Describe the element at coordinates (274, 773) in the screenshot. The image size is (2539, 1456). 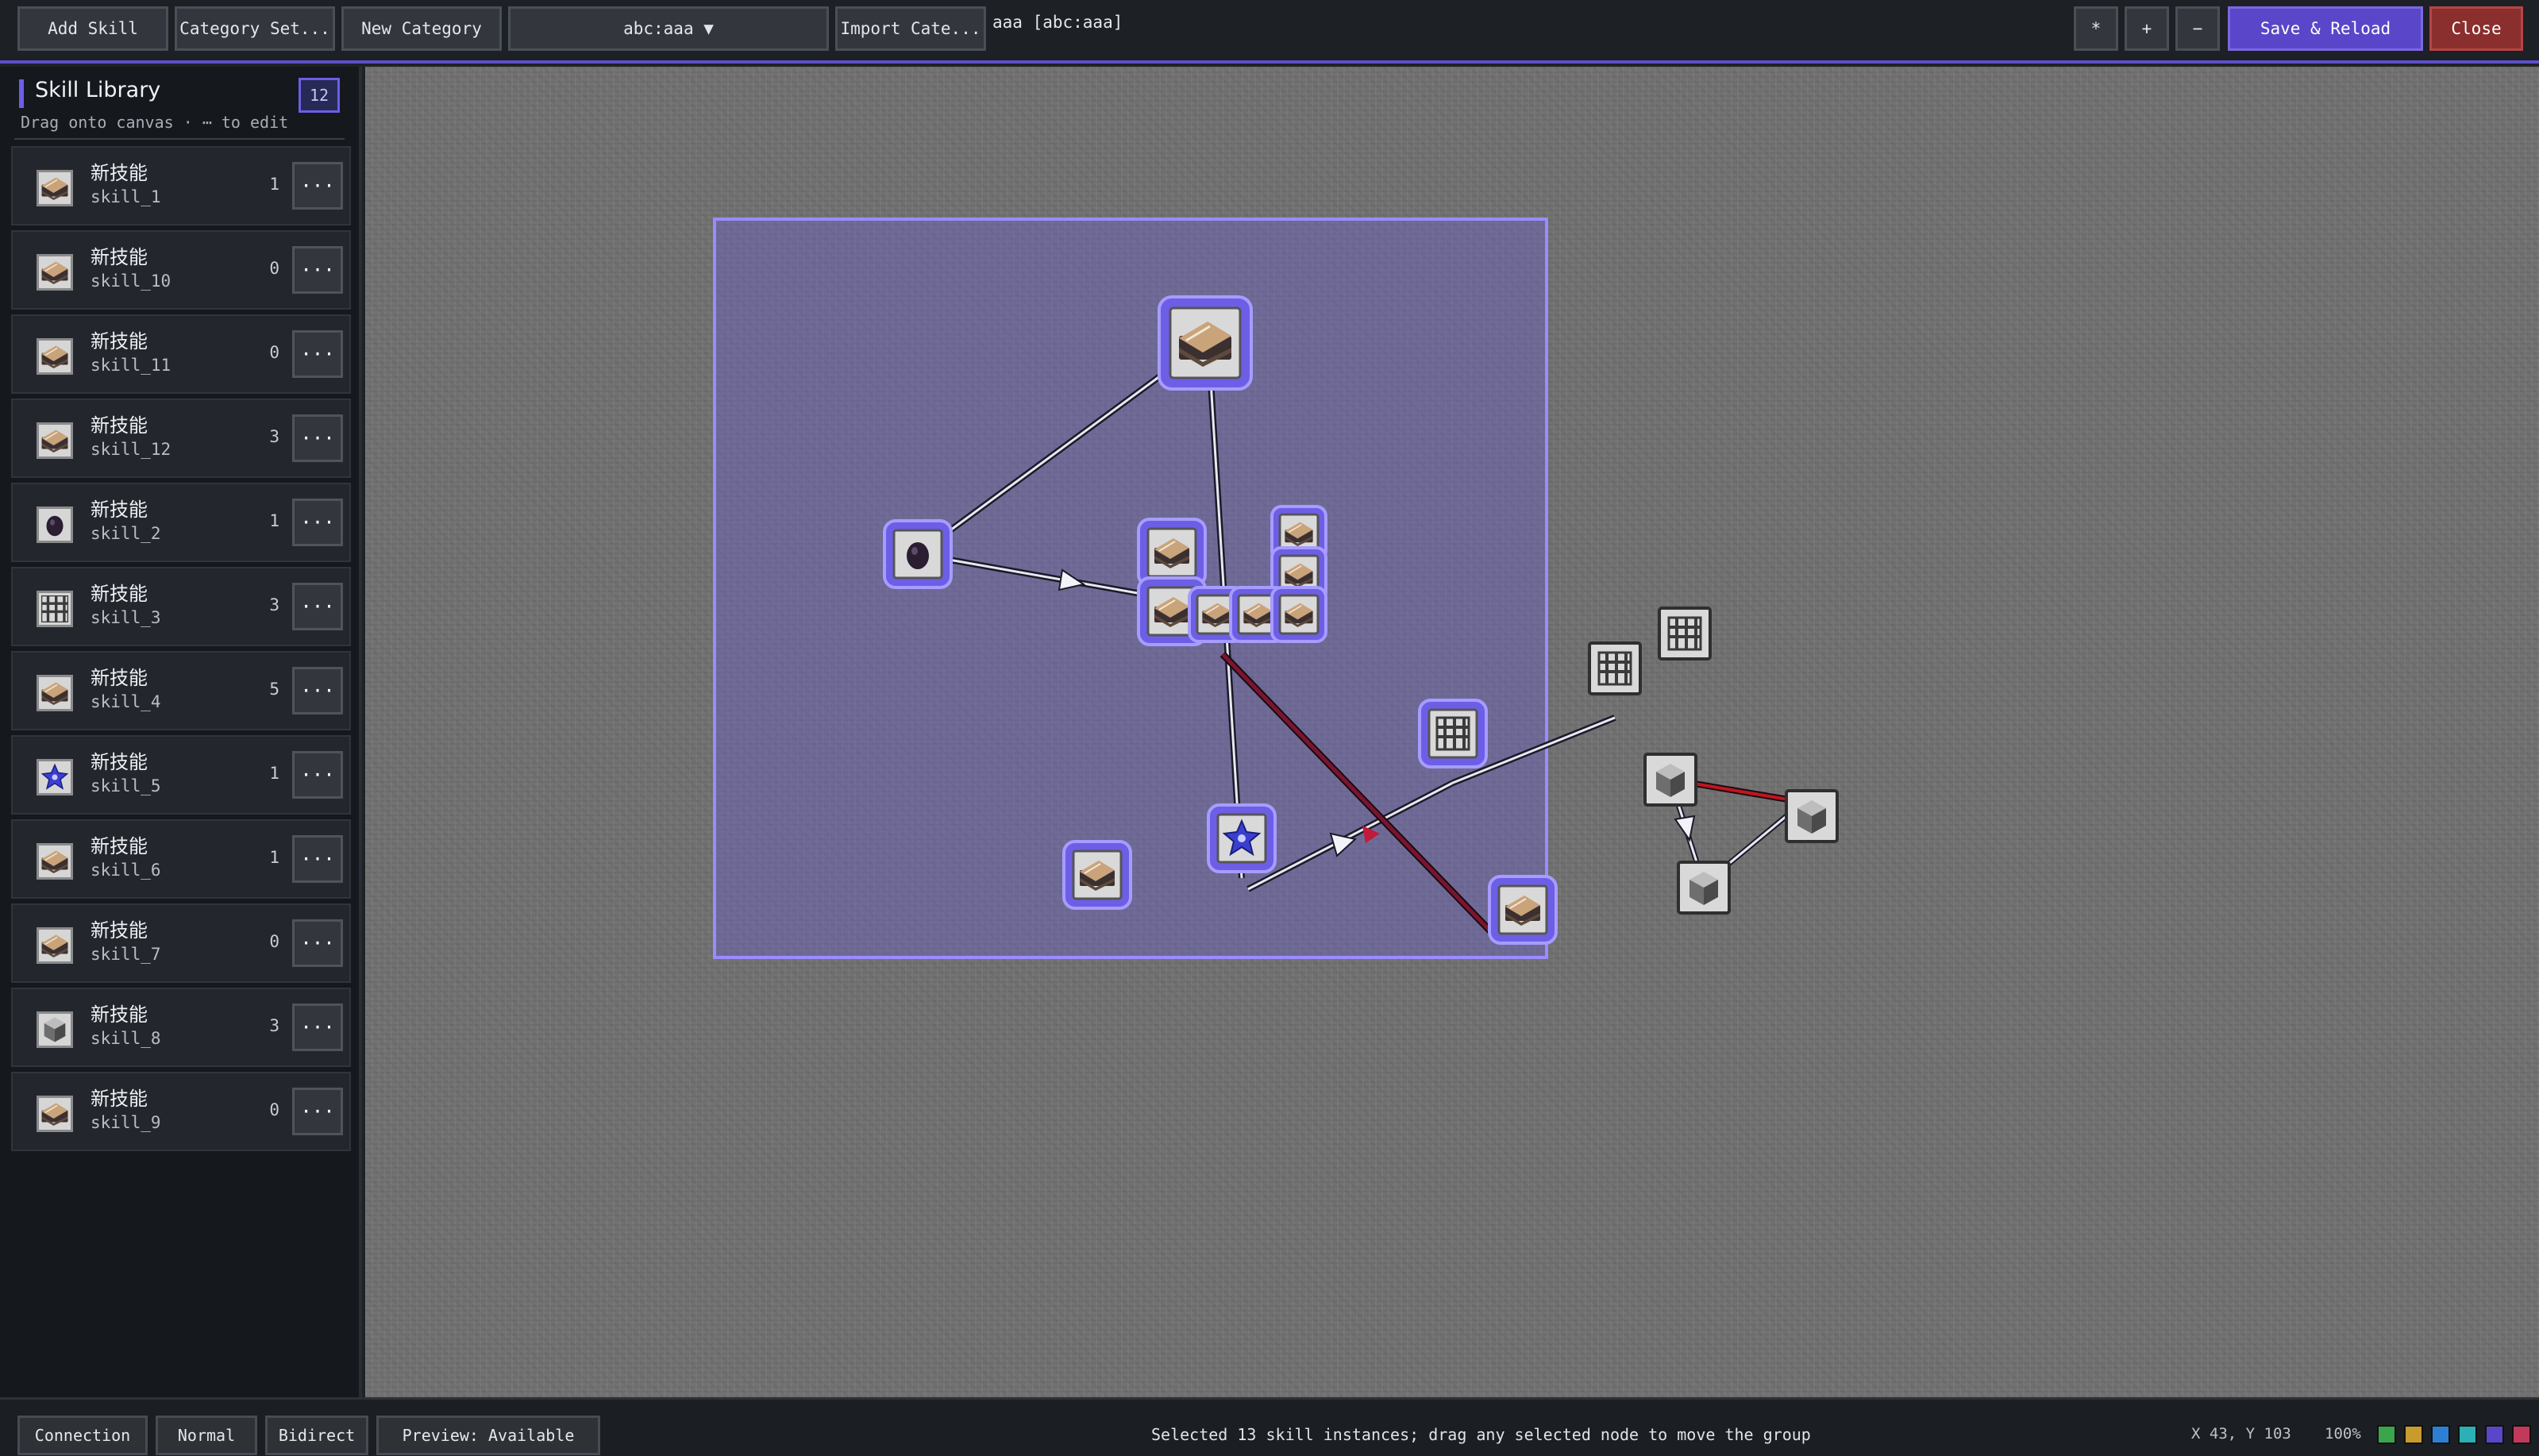
I see `skill-instance-count: 1` at that location.